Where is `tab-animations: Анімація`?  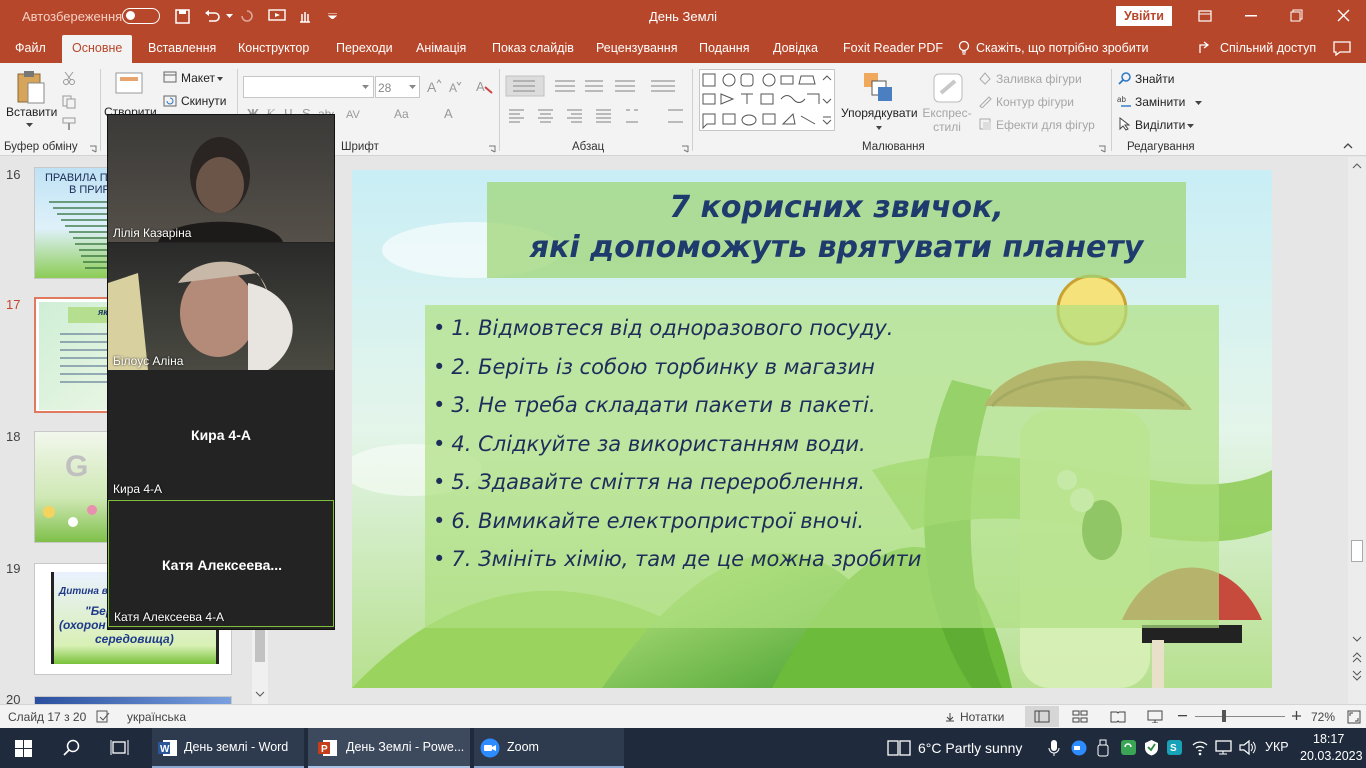
tab-animations: Анімація is located at coordinates (441, 48).